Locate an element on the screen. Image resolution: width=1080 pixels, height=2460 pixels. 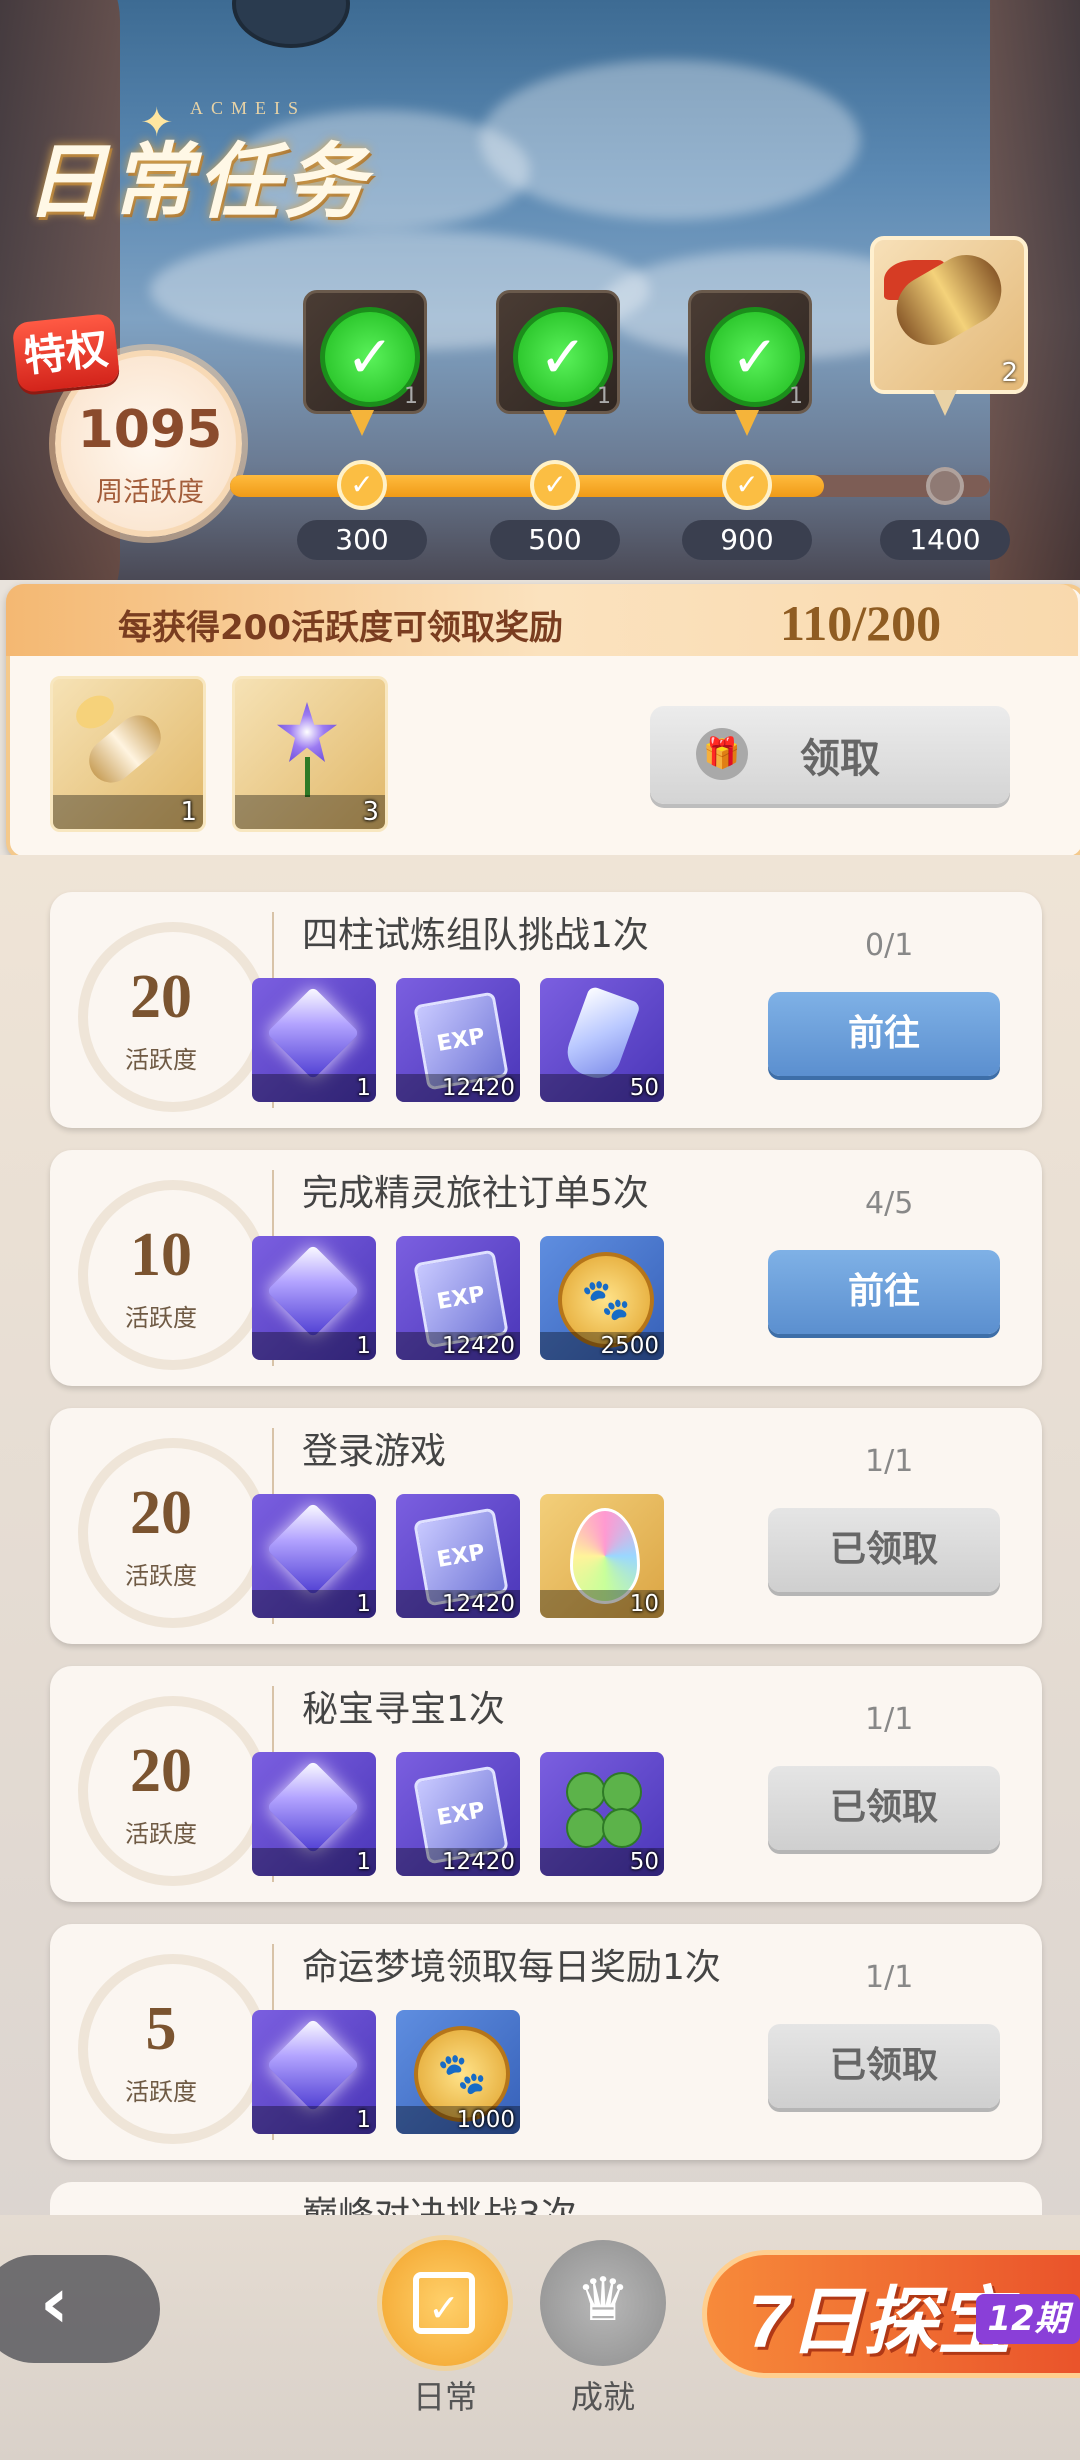
task-card: 20 活跃度 登录游戏 1/1 1 EXP 12420 10 已领取 is located at coordinates (546, 1526).